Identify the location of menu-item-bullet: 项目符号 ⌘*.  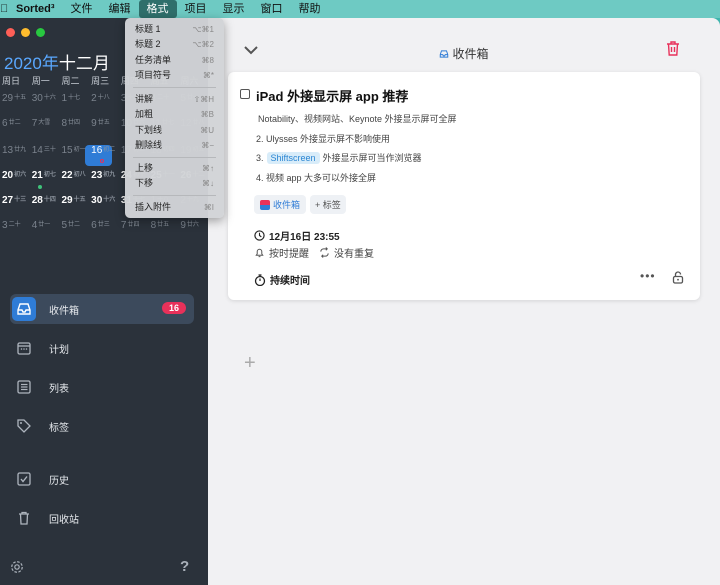
(174, 75).